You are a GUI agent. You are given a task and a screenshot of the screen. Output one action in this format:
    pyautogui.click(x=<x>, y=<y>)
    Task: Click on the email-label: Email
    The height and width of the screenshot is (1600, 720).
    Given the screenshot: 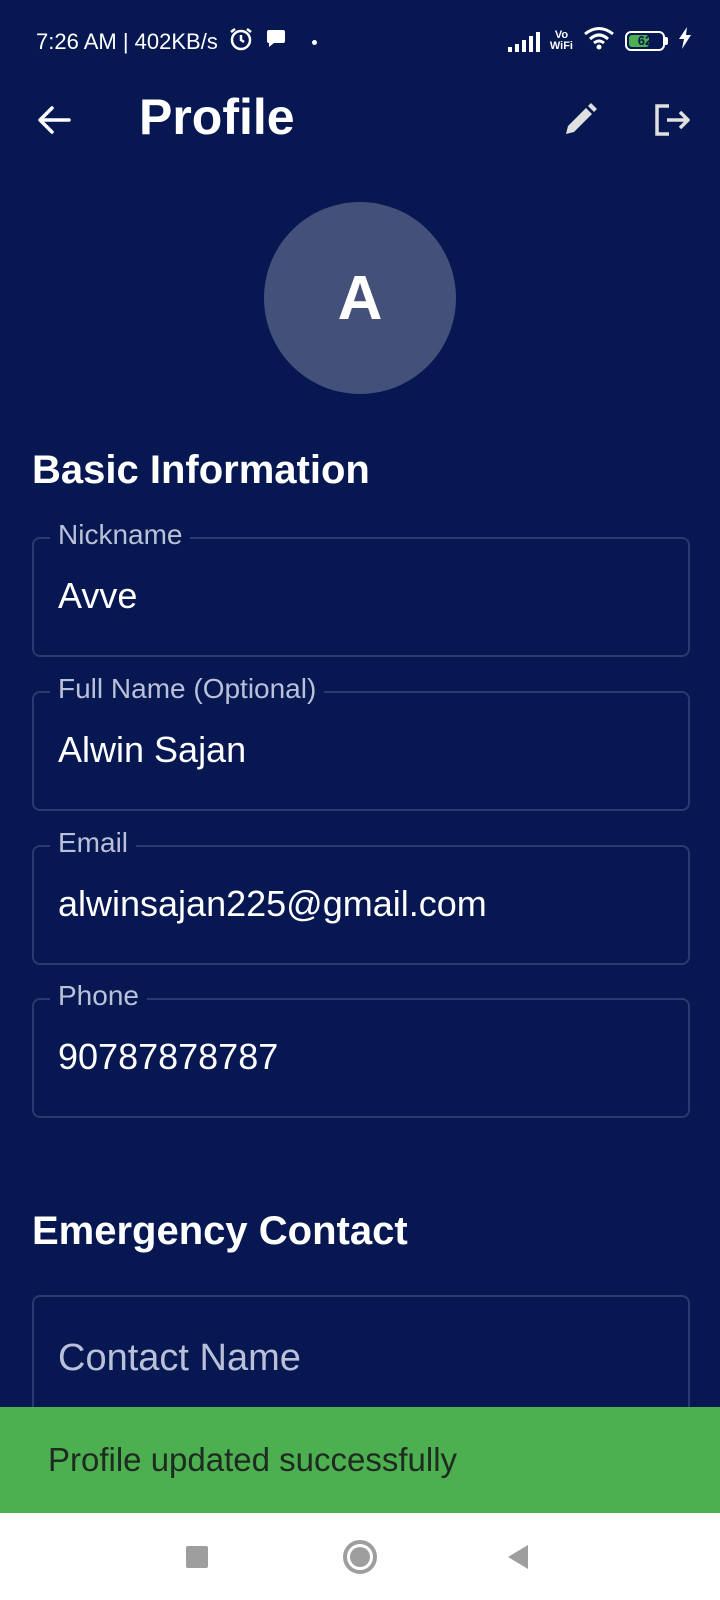 What is the action you would take?
    pyautogui.click(x=93, y=843)
    